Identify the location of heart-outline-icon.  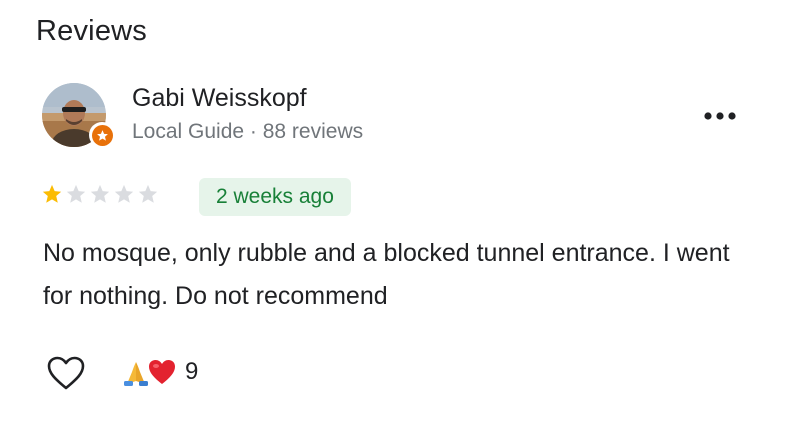
(66, 373).